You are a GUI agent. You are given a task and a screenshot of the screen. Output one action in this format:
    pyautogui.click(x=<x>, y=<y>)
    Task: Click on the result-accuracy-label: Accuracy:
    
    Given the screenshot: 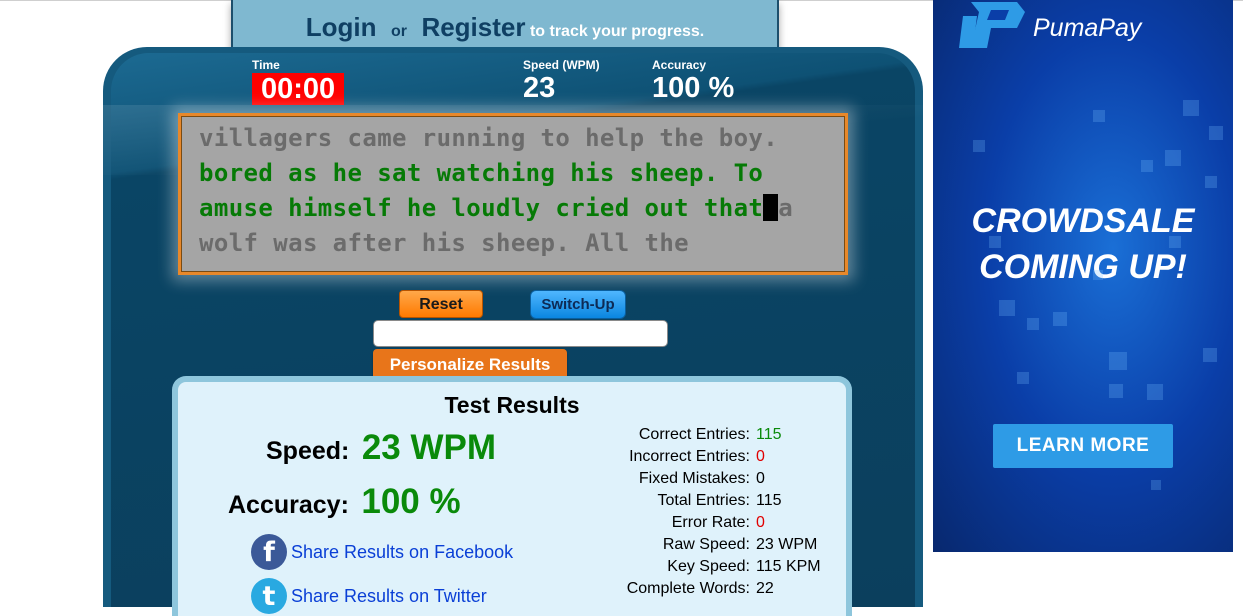 What is the action you would take?
    pyautogui.click(x=288, y=505)
    